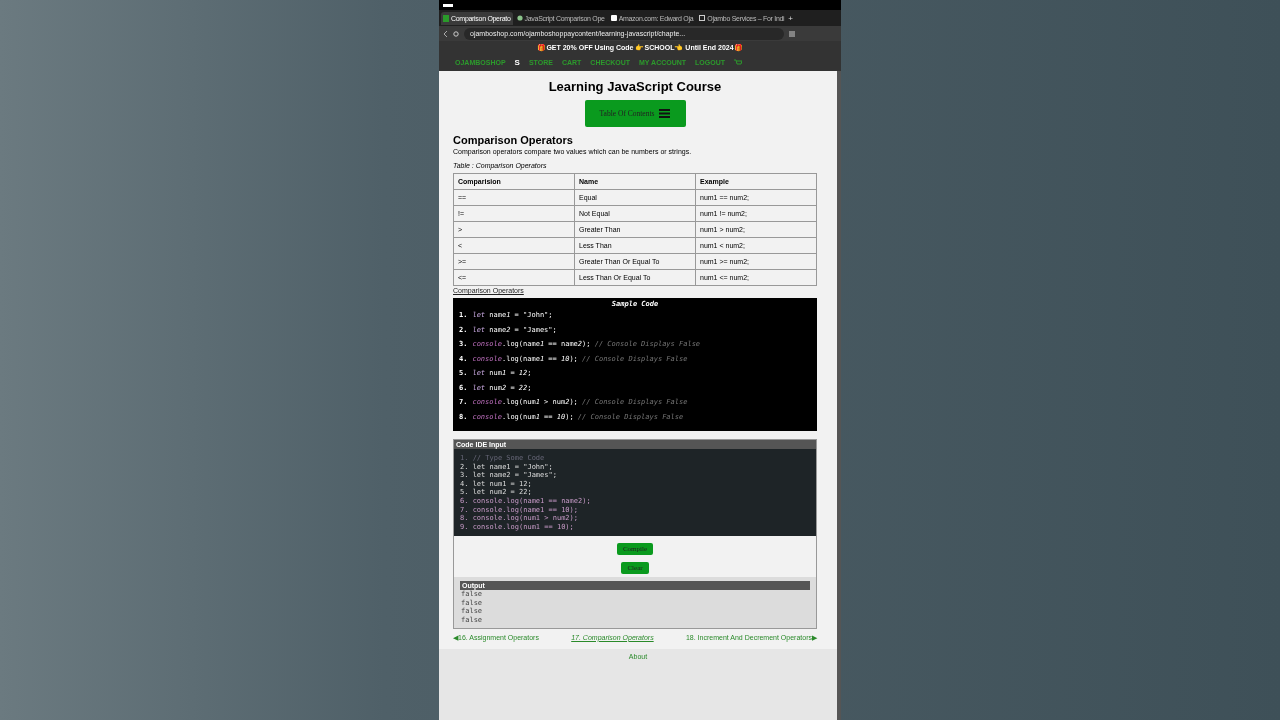  Describe the element at coordinates (613, 18) in the screenshot. I see `page-icon` at that location.